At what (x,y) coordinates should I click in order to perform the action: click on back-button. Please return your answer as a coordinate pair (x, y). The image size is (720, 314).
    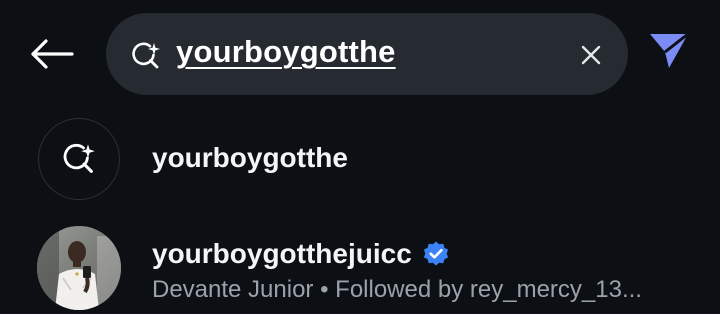
    Looking at the image, I should click on (52, 54).